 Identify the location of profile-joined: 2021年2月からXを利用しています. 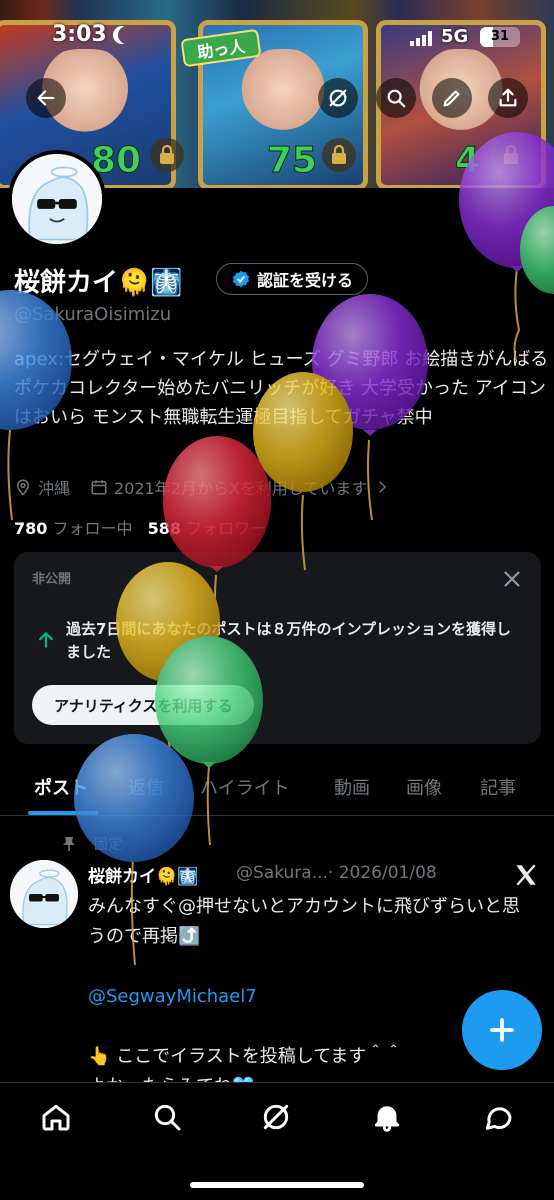
(240, 487).